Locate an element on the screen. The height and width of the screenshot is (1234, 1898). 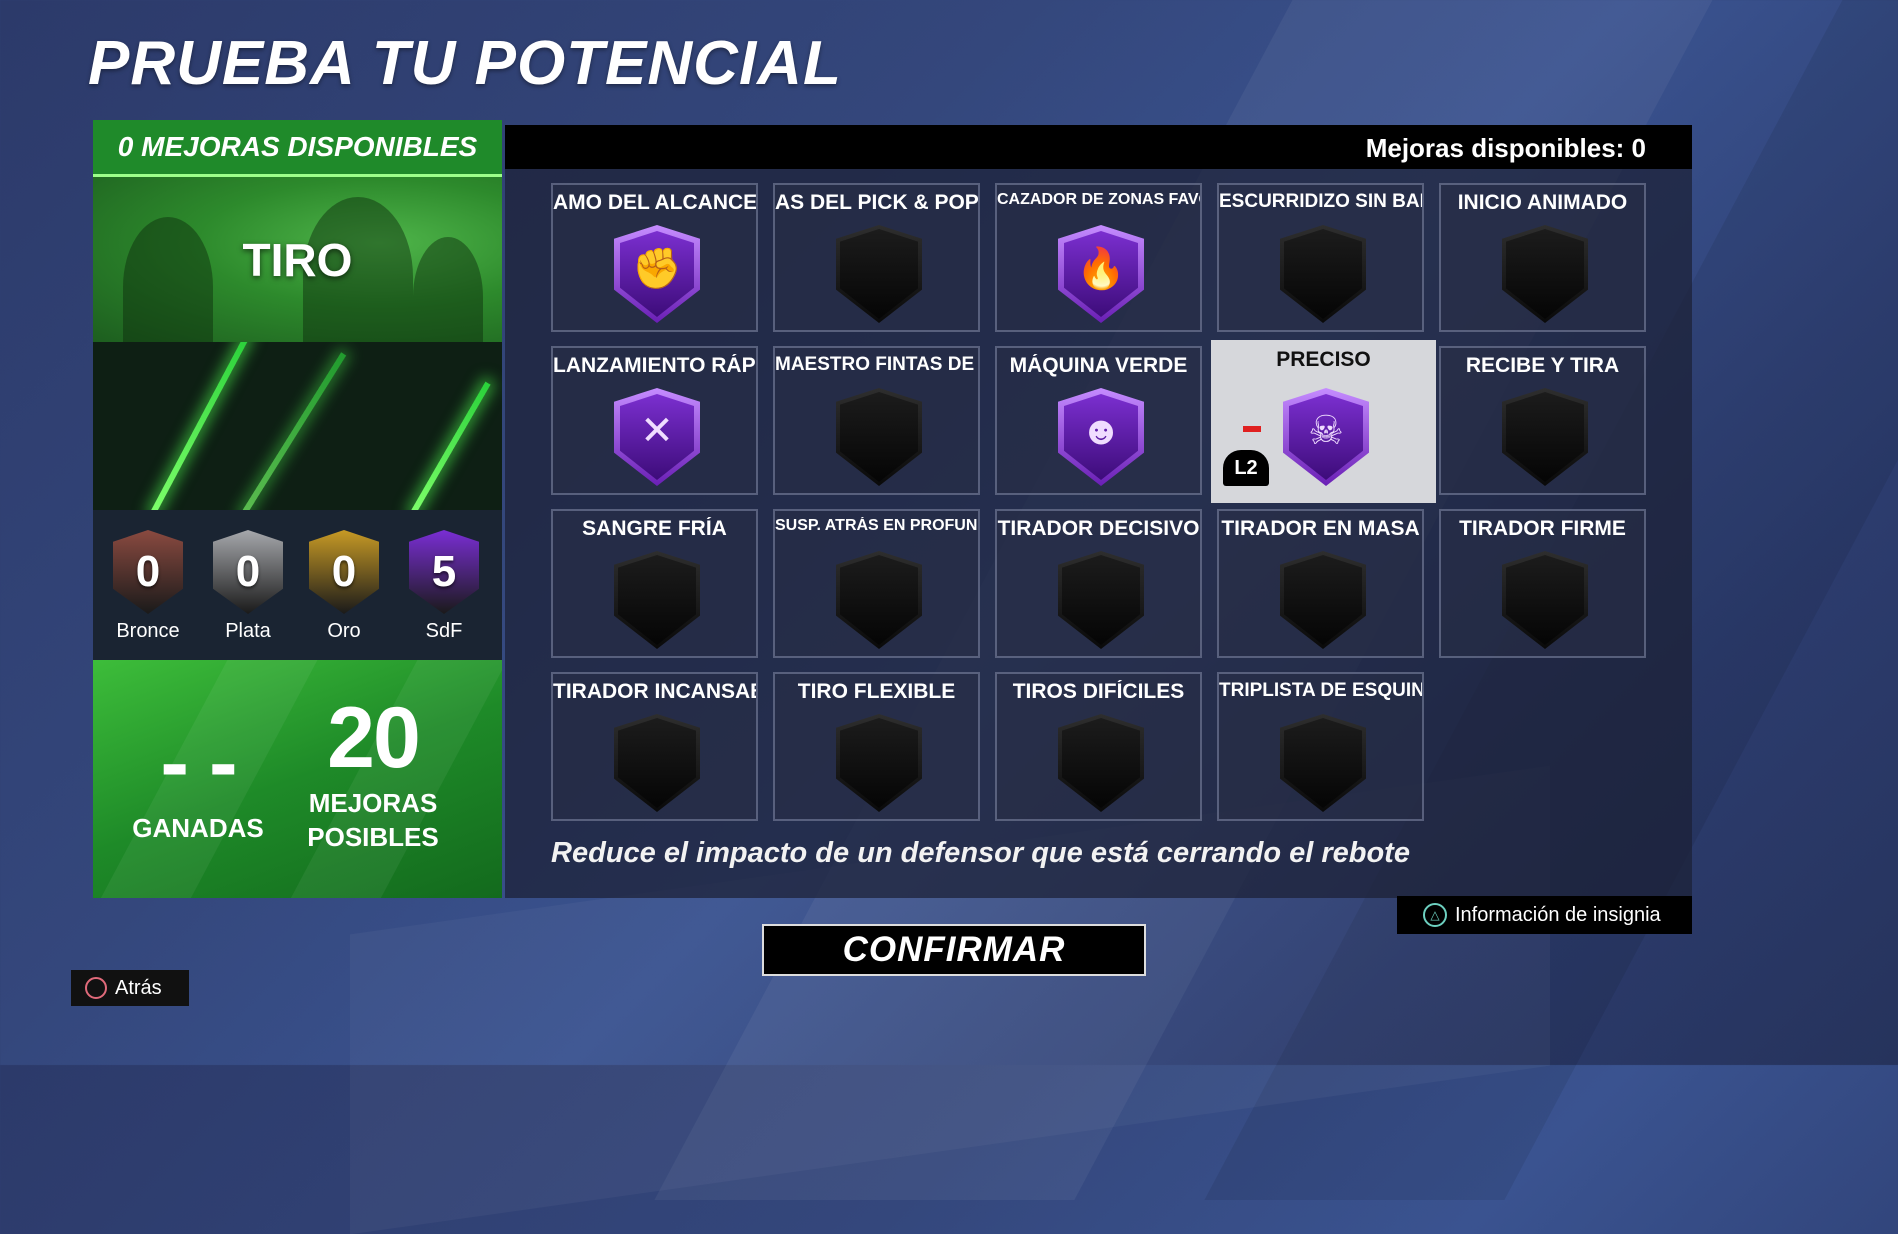
bronze-badge-icon: 0 is located at coordinates (148, 572).